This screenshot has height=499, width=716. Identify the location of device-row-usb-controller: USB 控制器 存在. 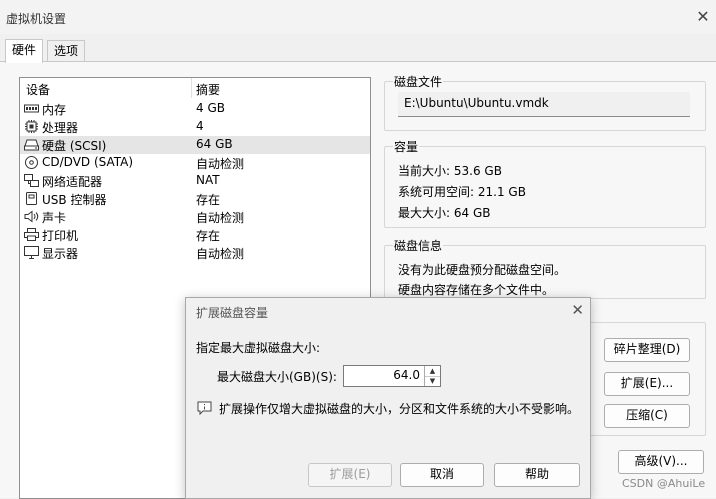
(195, 199).